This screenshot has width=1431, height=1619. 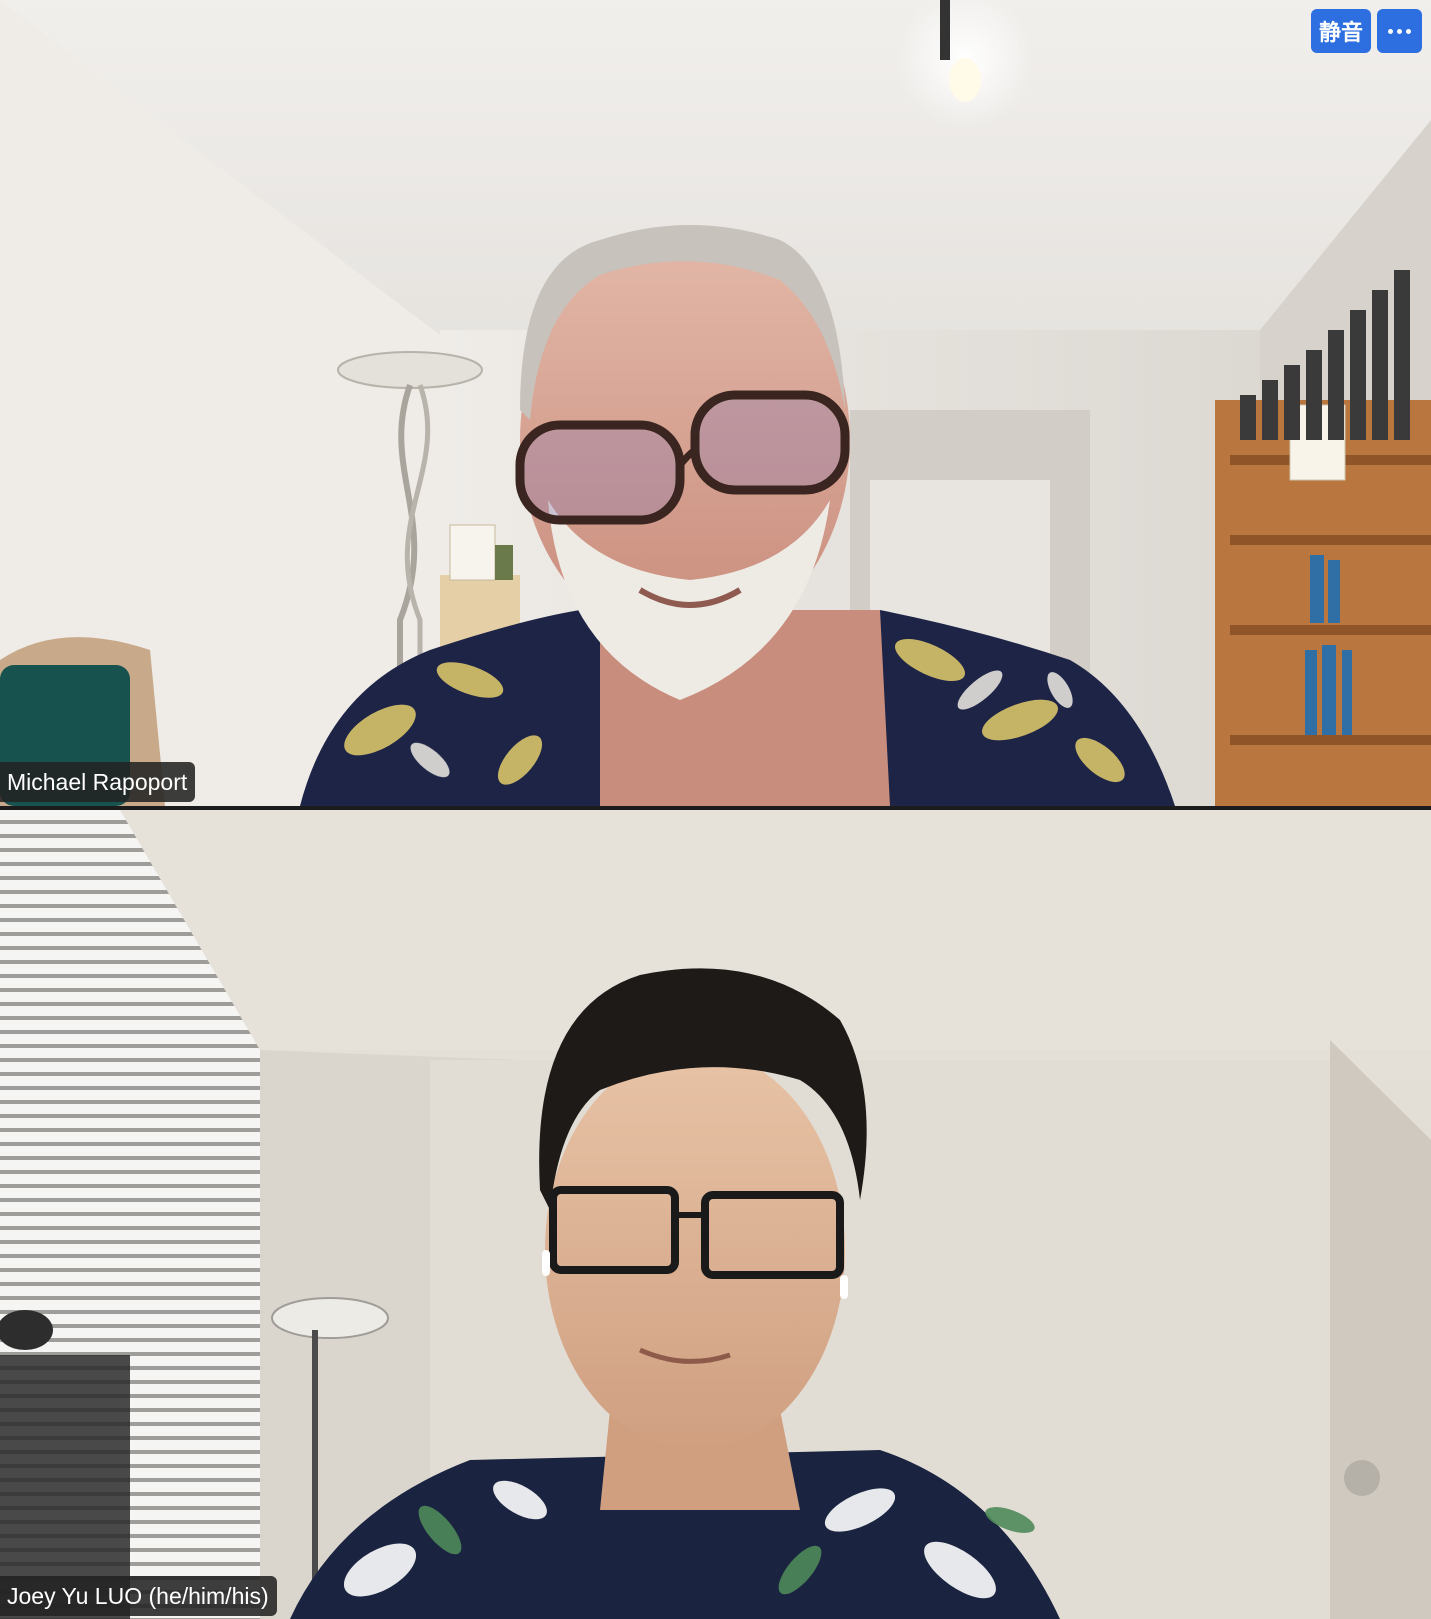 What do you see at coordinates (138, 1596) in the screenshot?
I see `participant-name-label: Joey Yu LUO (he/him/his)` at bounding box center [138, 1596].